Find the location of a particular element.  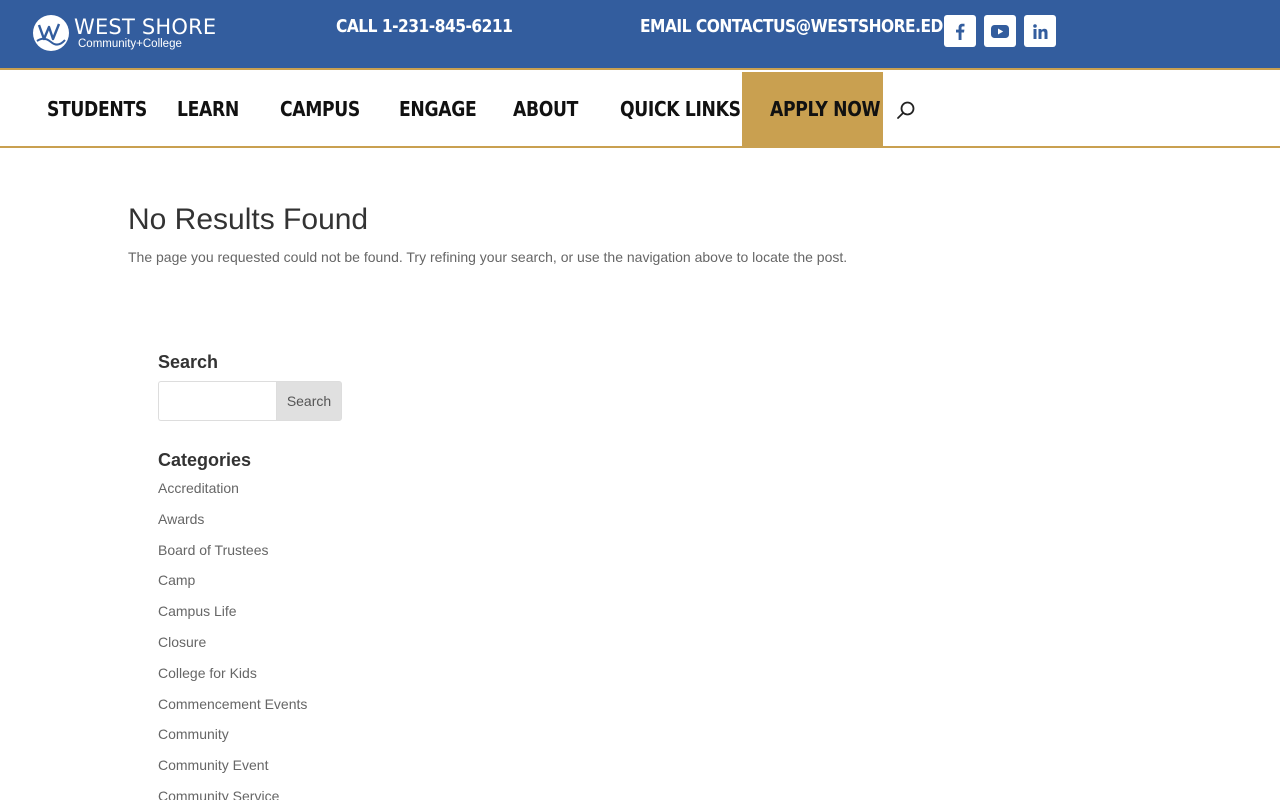

linkedin-icon is located at coordinates (1039, 31).